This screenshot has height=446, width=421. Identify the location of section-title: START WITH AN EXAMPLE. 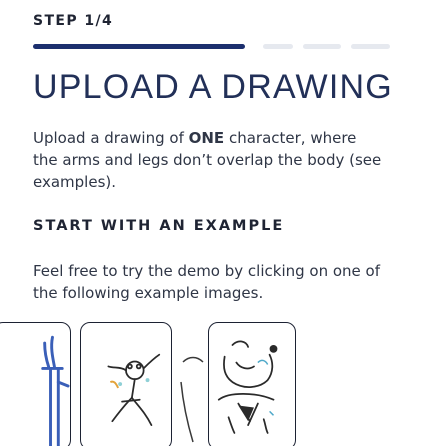
(159, 226).